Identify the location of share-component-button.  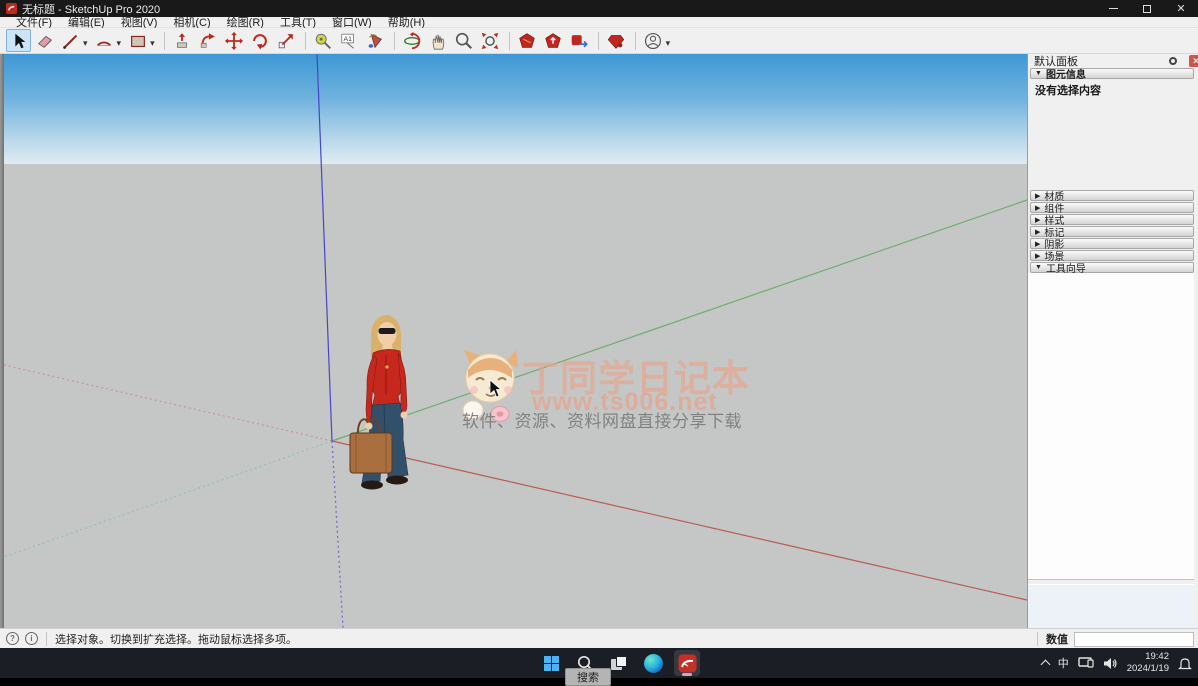
(579, 40).